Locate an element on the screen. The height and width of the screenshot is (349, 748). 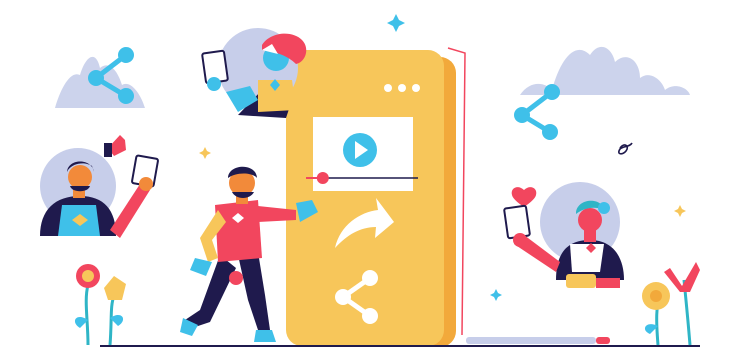
menu-dots-icon is located at coordinates (402, 88).